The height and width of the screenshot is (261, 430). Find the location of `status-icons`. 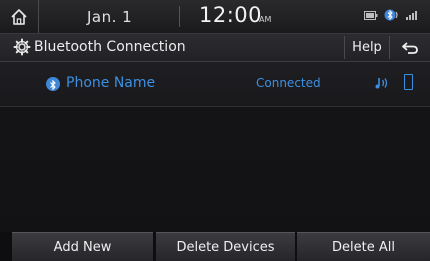

status-icons is located at coordinates (392, 15).